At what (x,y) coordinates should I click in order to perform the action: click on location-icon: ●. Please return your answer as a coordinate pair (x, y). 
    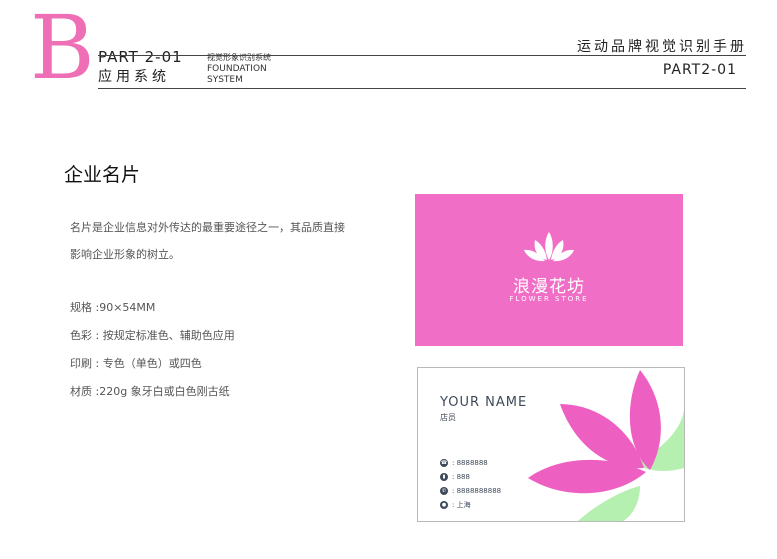
    Looking at the image, I should click on (444, 505).